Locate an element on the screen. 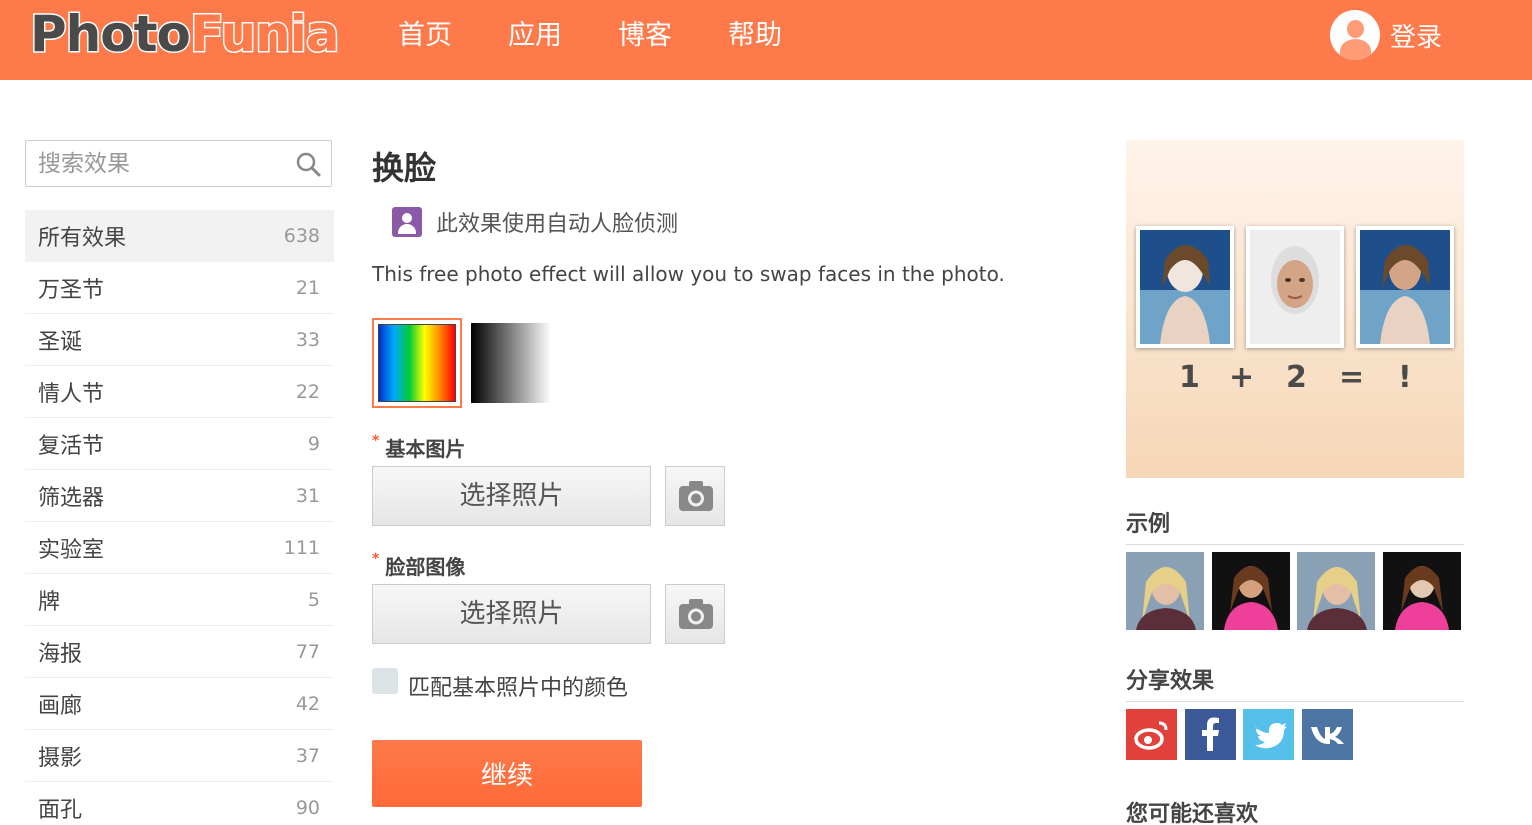  nav-apps: 应用 is located at coordinates (535, 40).